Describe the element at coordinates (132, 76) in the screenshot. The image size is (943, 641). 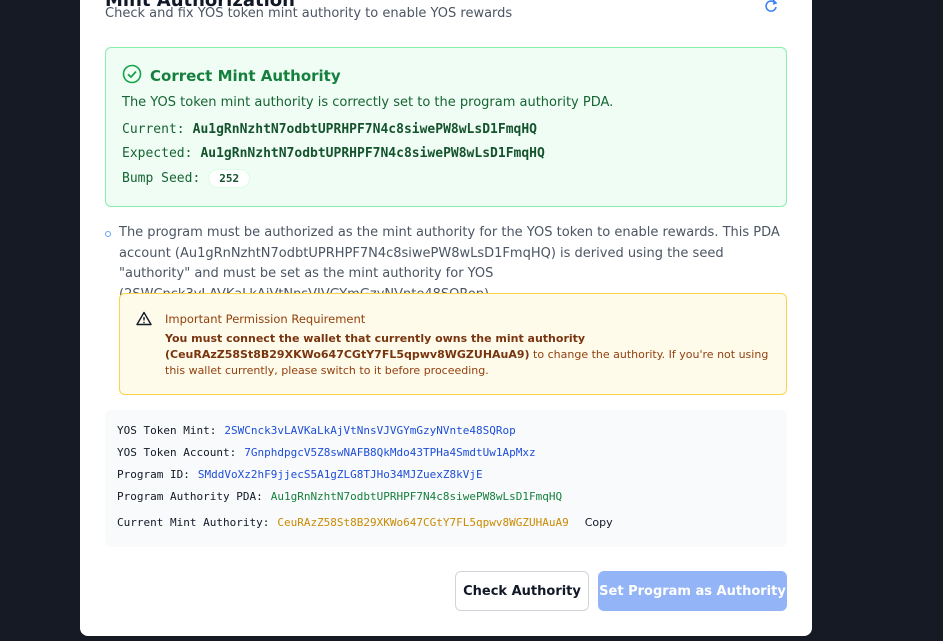
I see `check-circle-icon` at that location.